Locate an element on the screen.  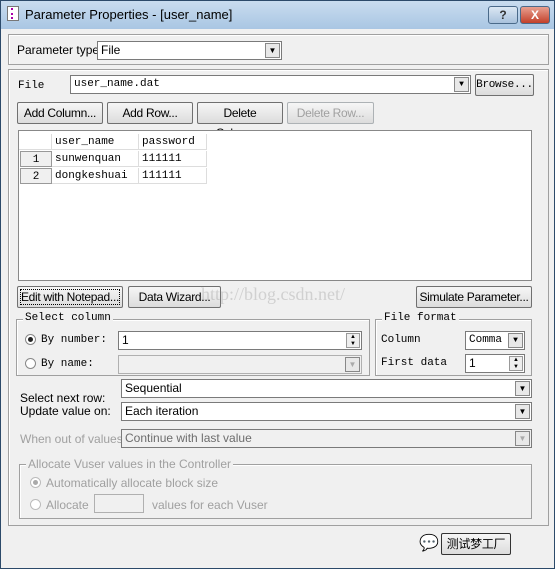
update-value-value: Each iteration is located at coordinates (162, 411).